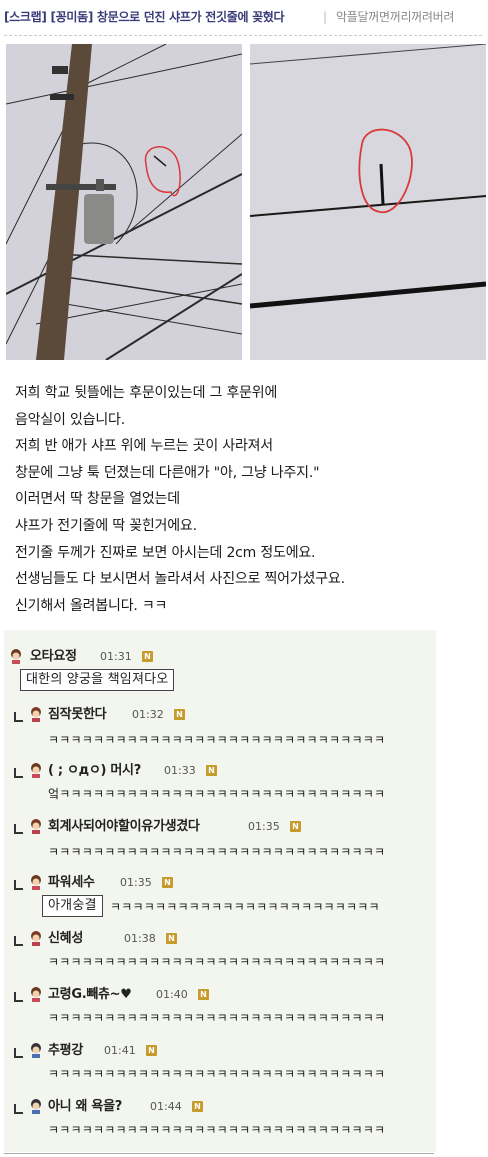 The height and width of the screenshot is (1157, 488). What do you see at coordinates (72, 906) in the screenshot?
I see `comment-text: 아개숭결` at bounding box center [72, 906].